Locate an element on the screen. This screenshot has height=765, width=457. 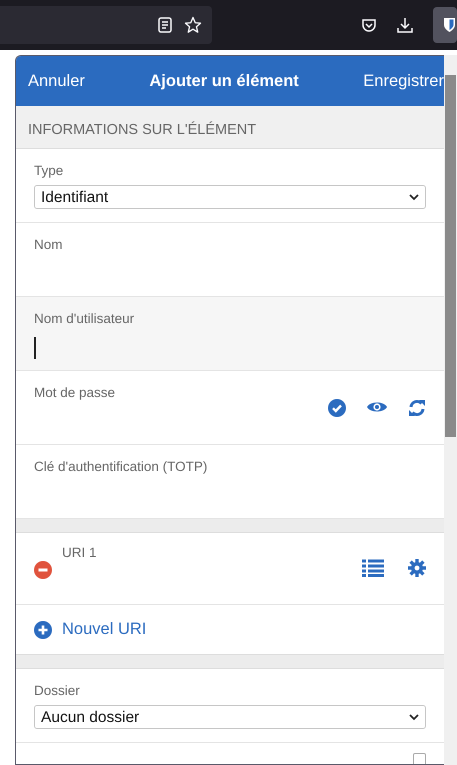
form-row: Type Identifiant is located at coordinates (230, 186).